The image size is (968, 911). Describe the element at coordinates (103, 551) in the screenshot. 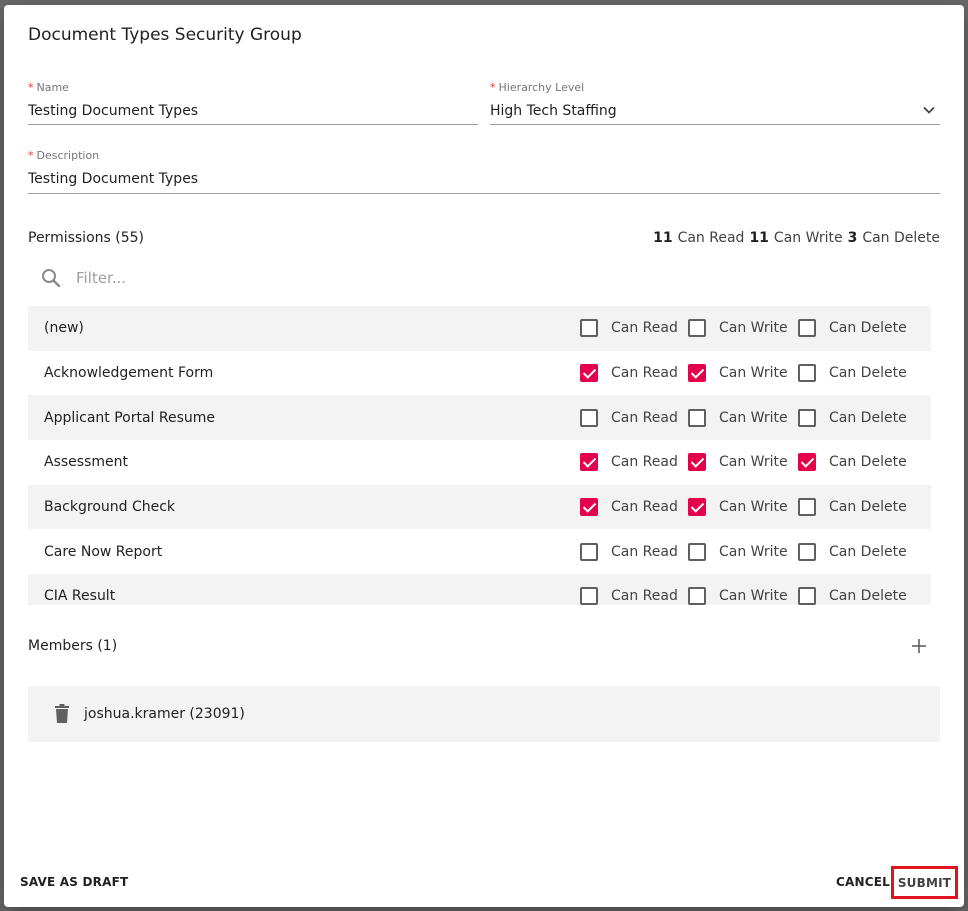

I see `permission-name: Care Now Report` at that location.